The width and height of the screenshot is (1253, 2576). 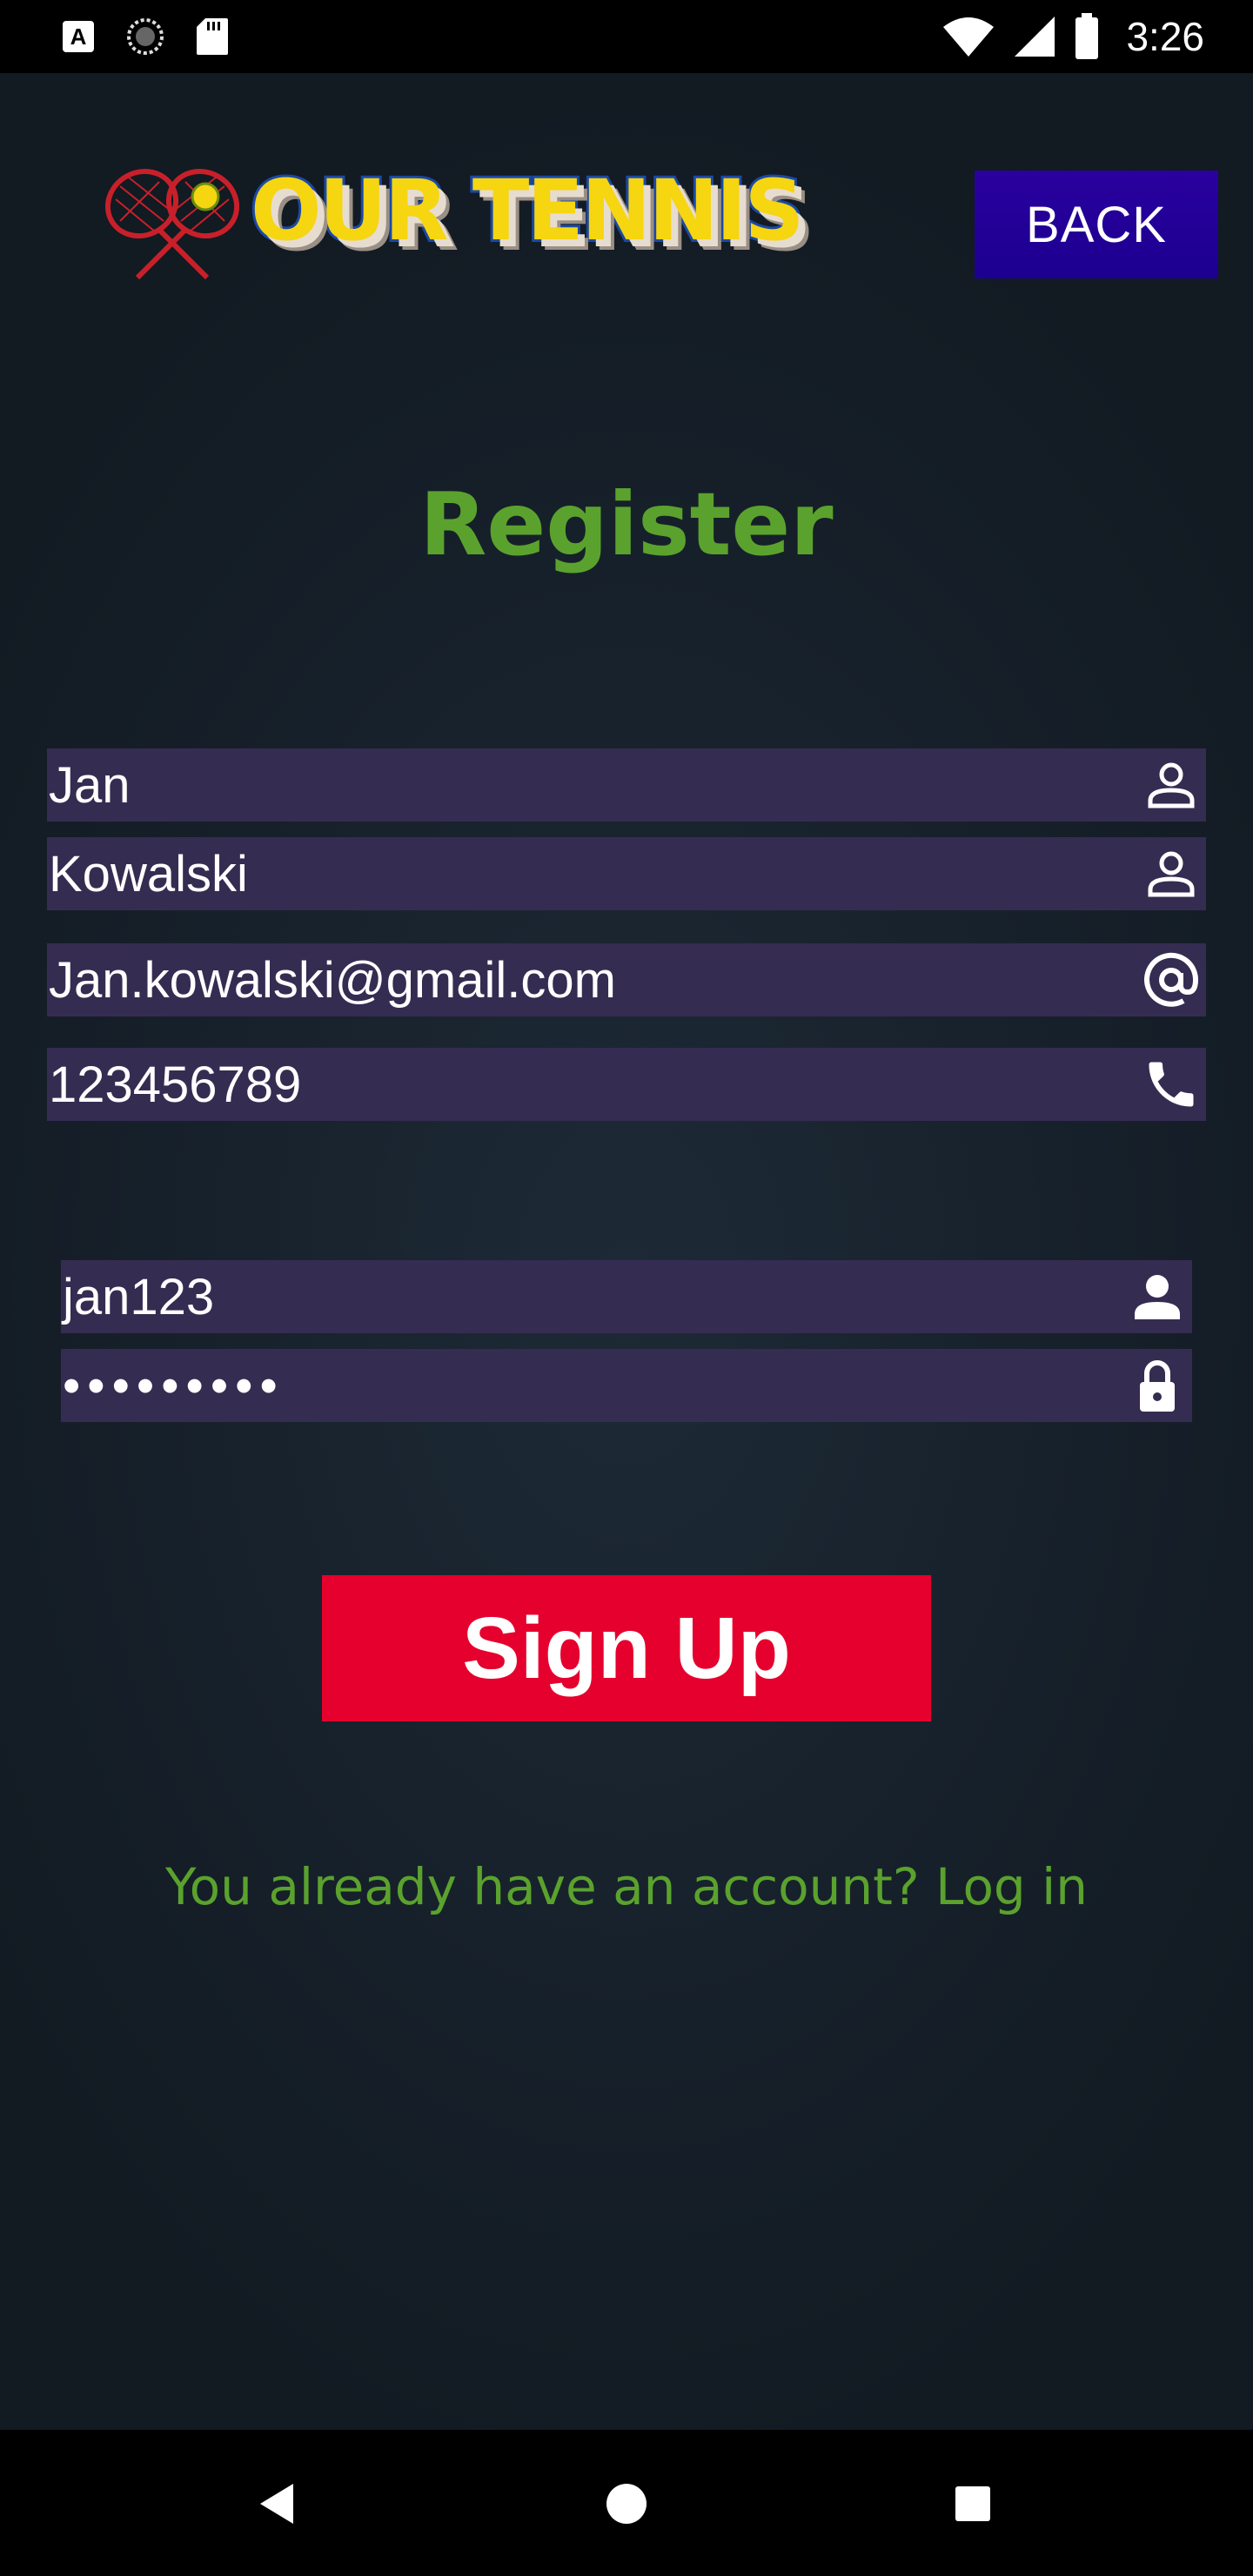 What do you see at coordinates (145, 37) in the screenshot?
I see `sync-icon` at bounding box center [145, 37].